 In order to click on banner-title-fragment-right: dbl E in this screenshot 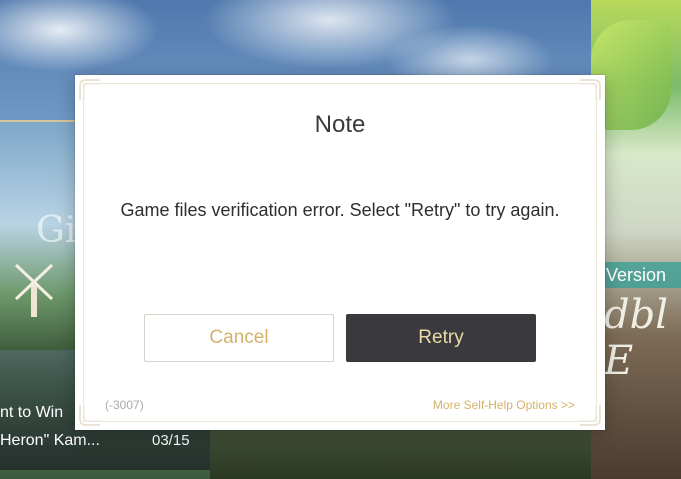, I will do `click(636, 338)`.